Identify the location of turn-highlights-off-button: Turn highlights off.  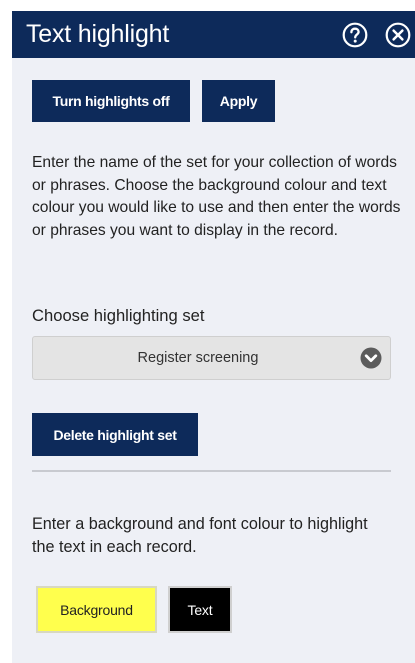
(111, 101).